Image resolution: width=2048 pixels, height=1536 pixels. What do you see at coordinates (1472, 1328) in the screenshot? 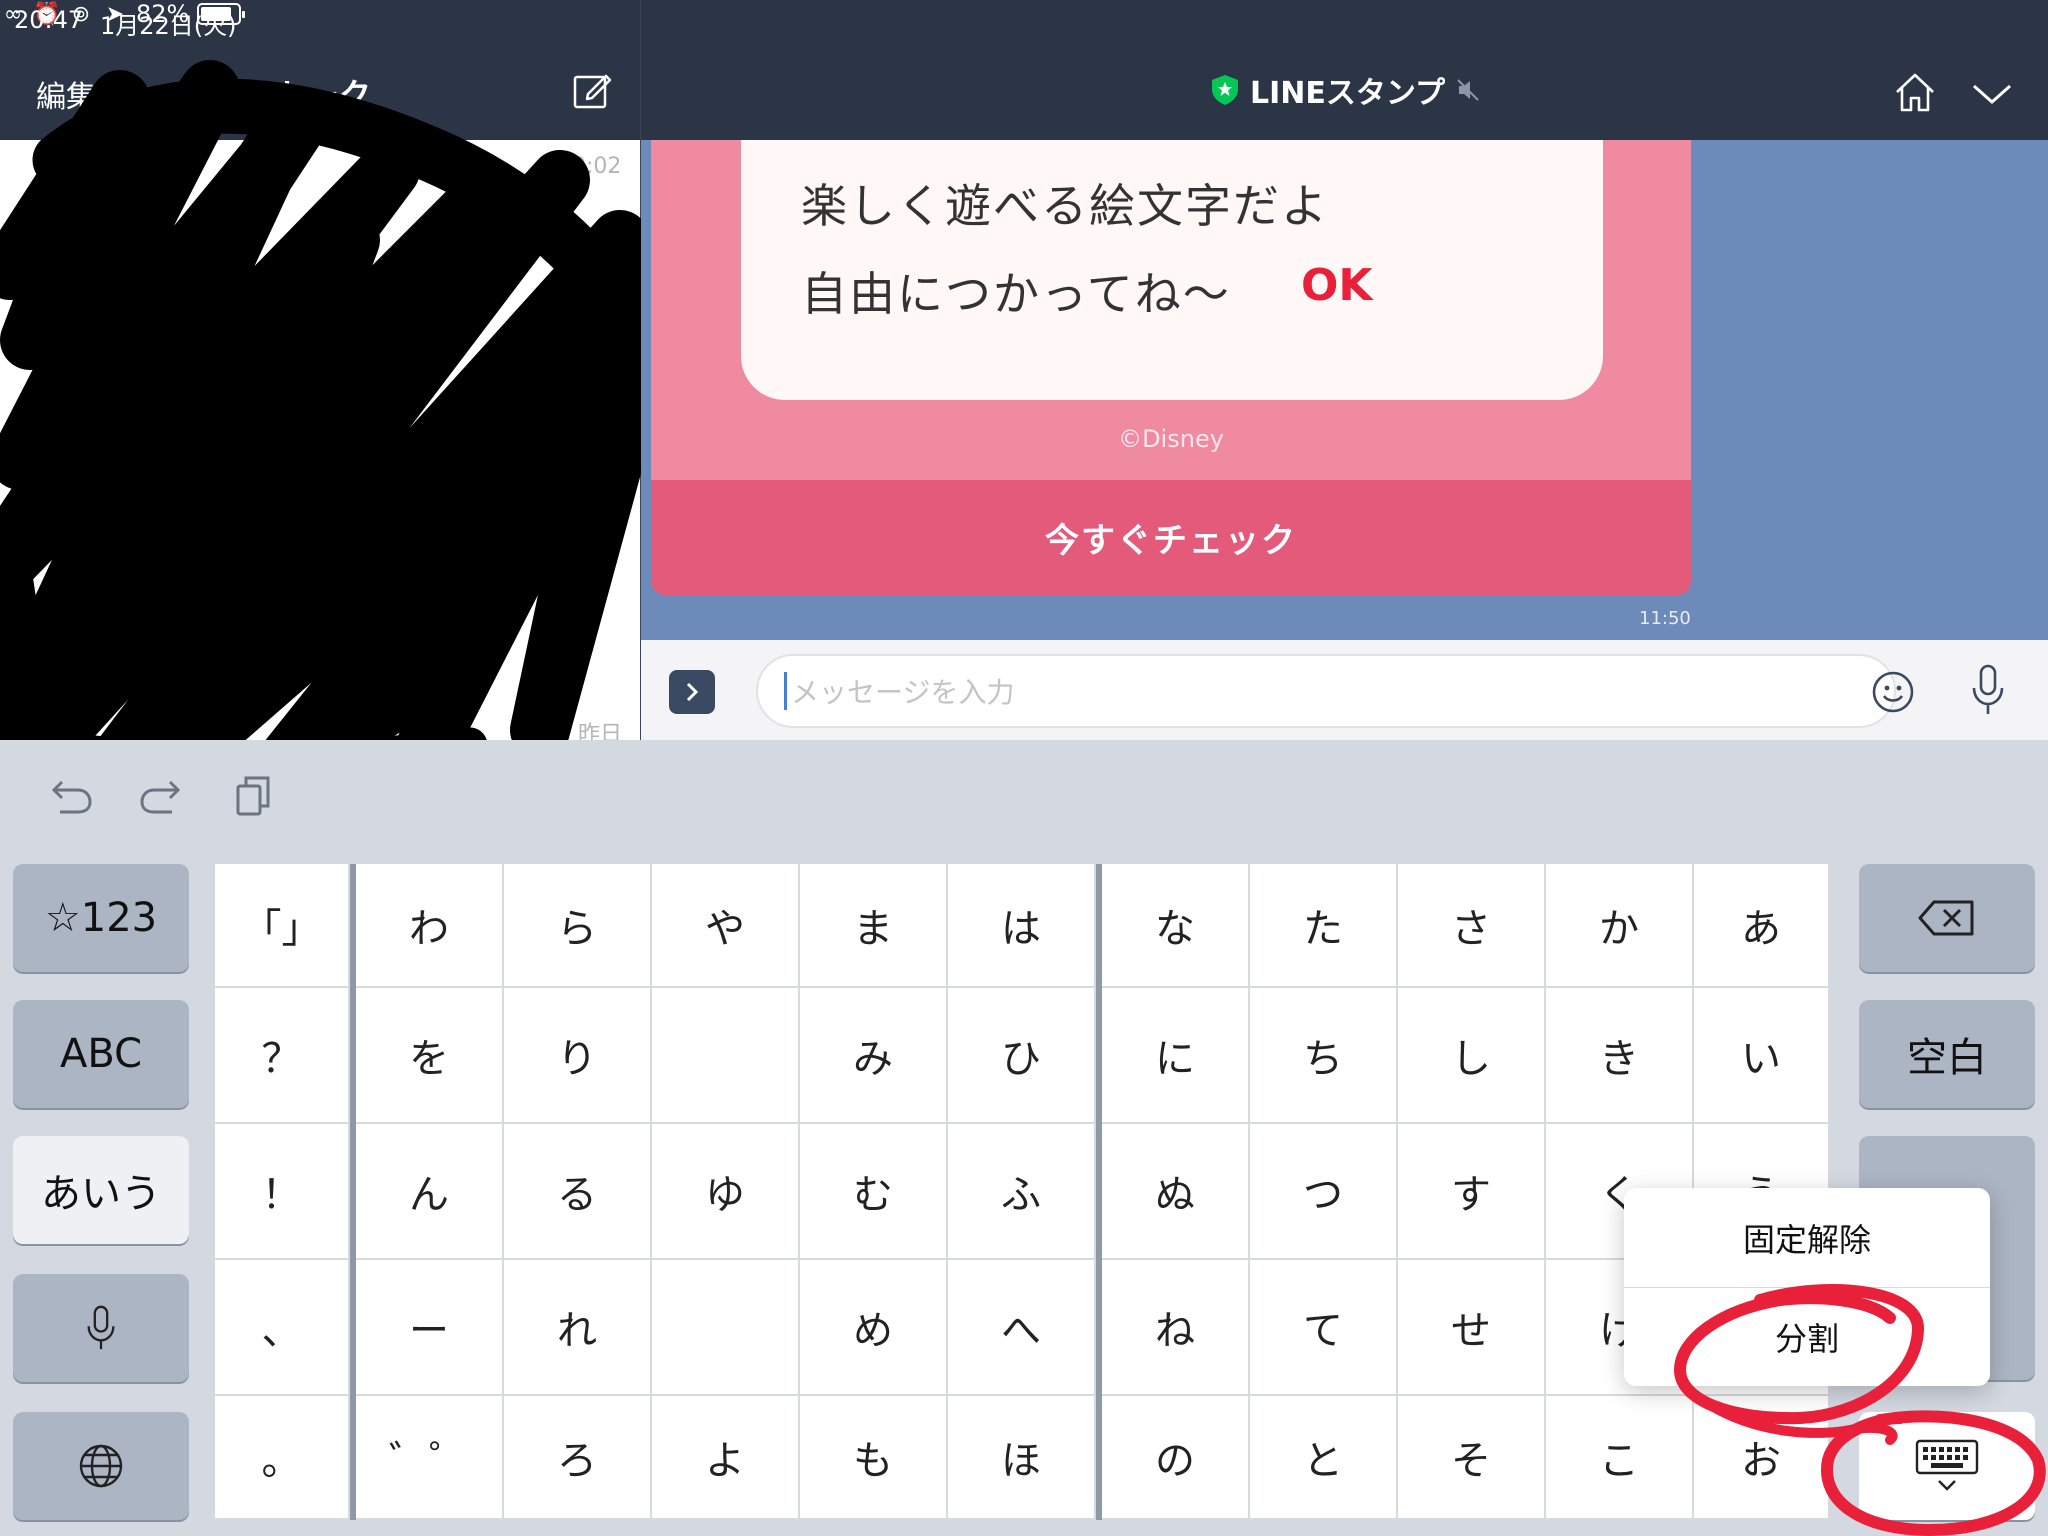
I see `kana-key: せ` at bounding box center [1472, 1328].